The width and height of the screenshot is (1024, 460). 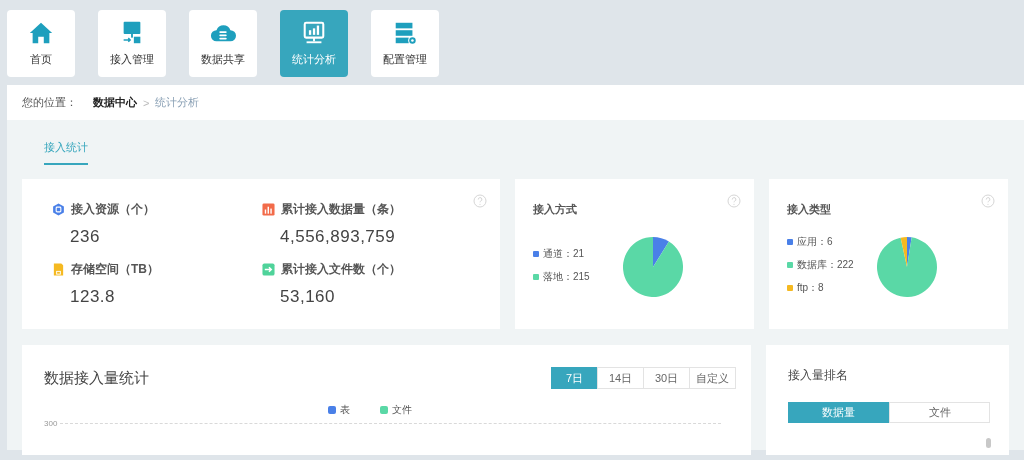 What do you see at coordinates (666, 378) in the screenshot?
I see `range-button: 30日` at bounding box center [666, 378].